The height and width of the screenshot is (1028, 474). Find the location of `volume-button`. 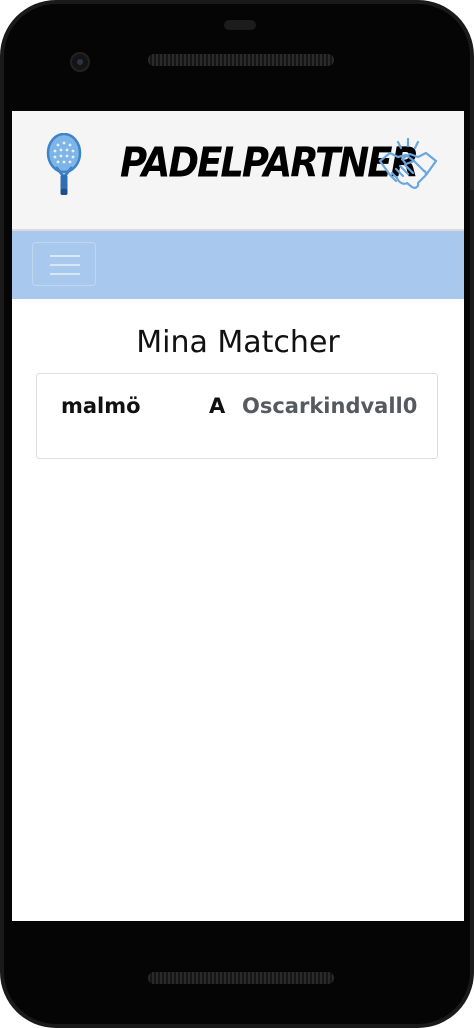

volume-button is located at coordinates (472, 170).